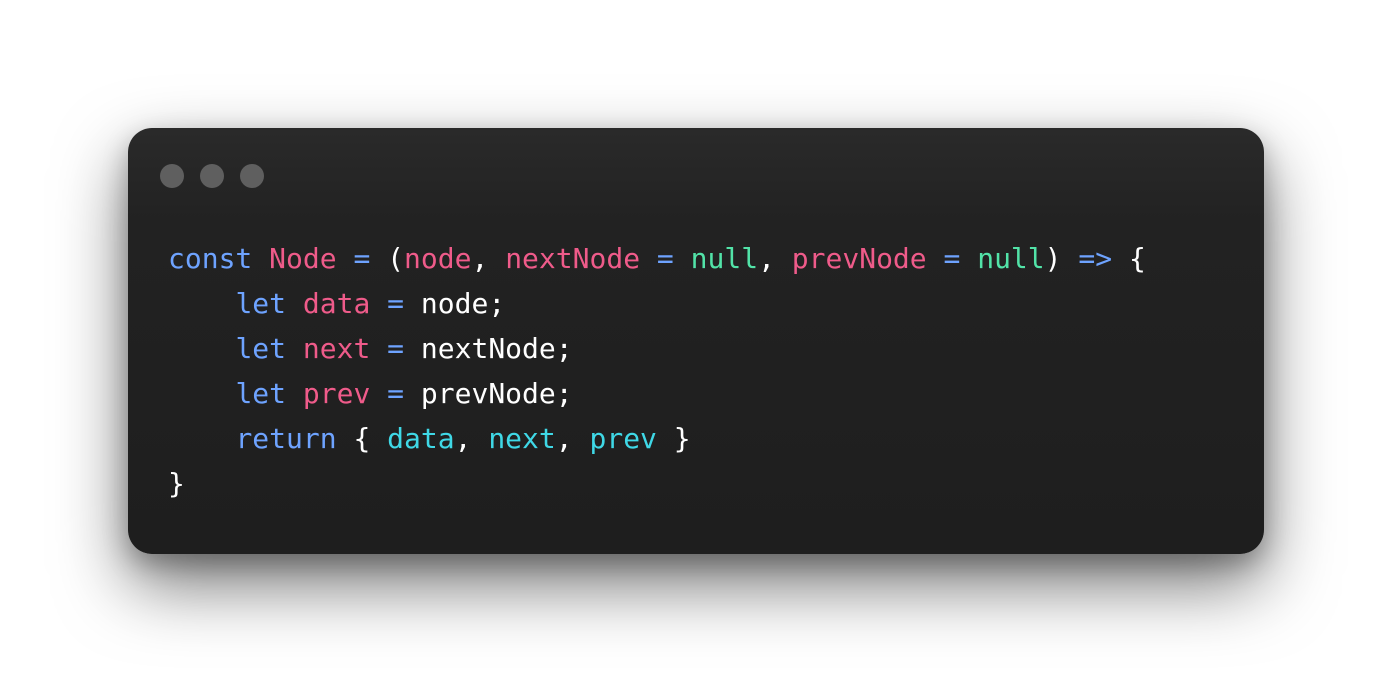 Image resolution: width=1392 pixels, height=682 pixels. I want to click on code-token-plain-text: ), so click(1061, 258).